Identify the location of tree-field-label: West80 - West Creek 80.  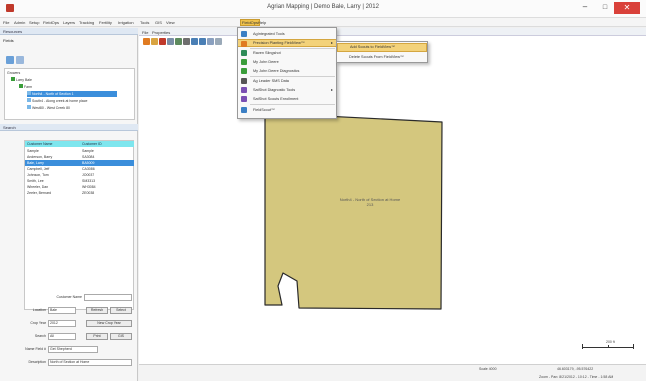
(51, 108).